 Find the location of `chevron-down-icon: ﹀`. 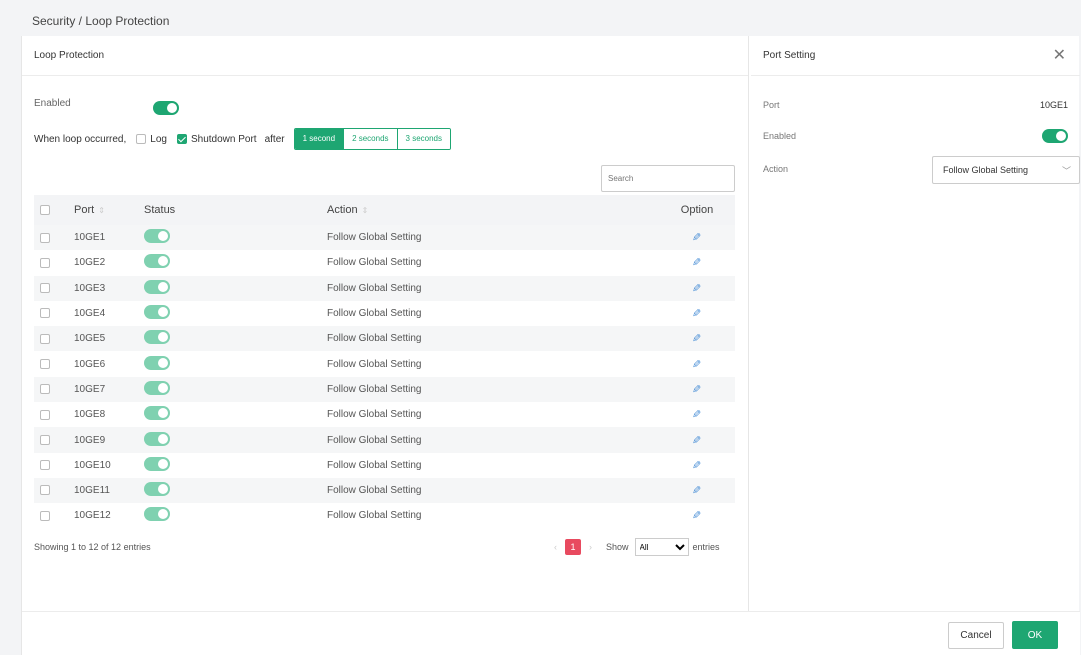

chevron-down-icon: ﹀ is located at coordinates (1066, 170).